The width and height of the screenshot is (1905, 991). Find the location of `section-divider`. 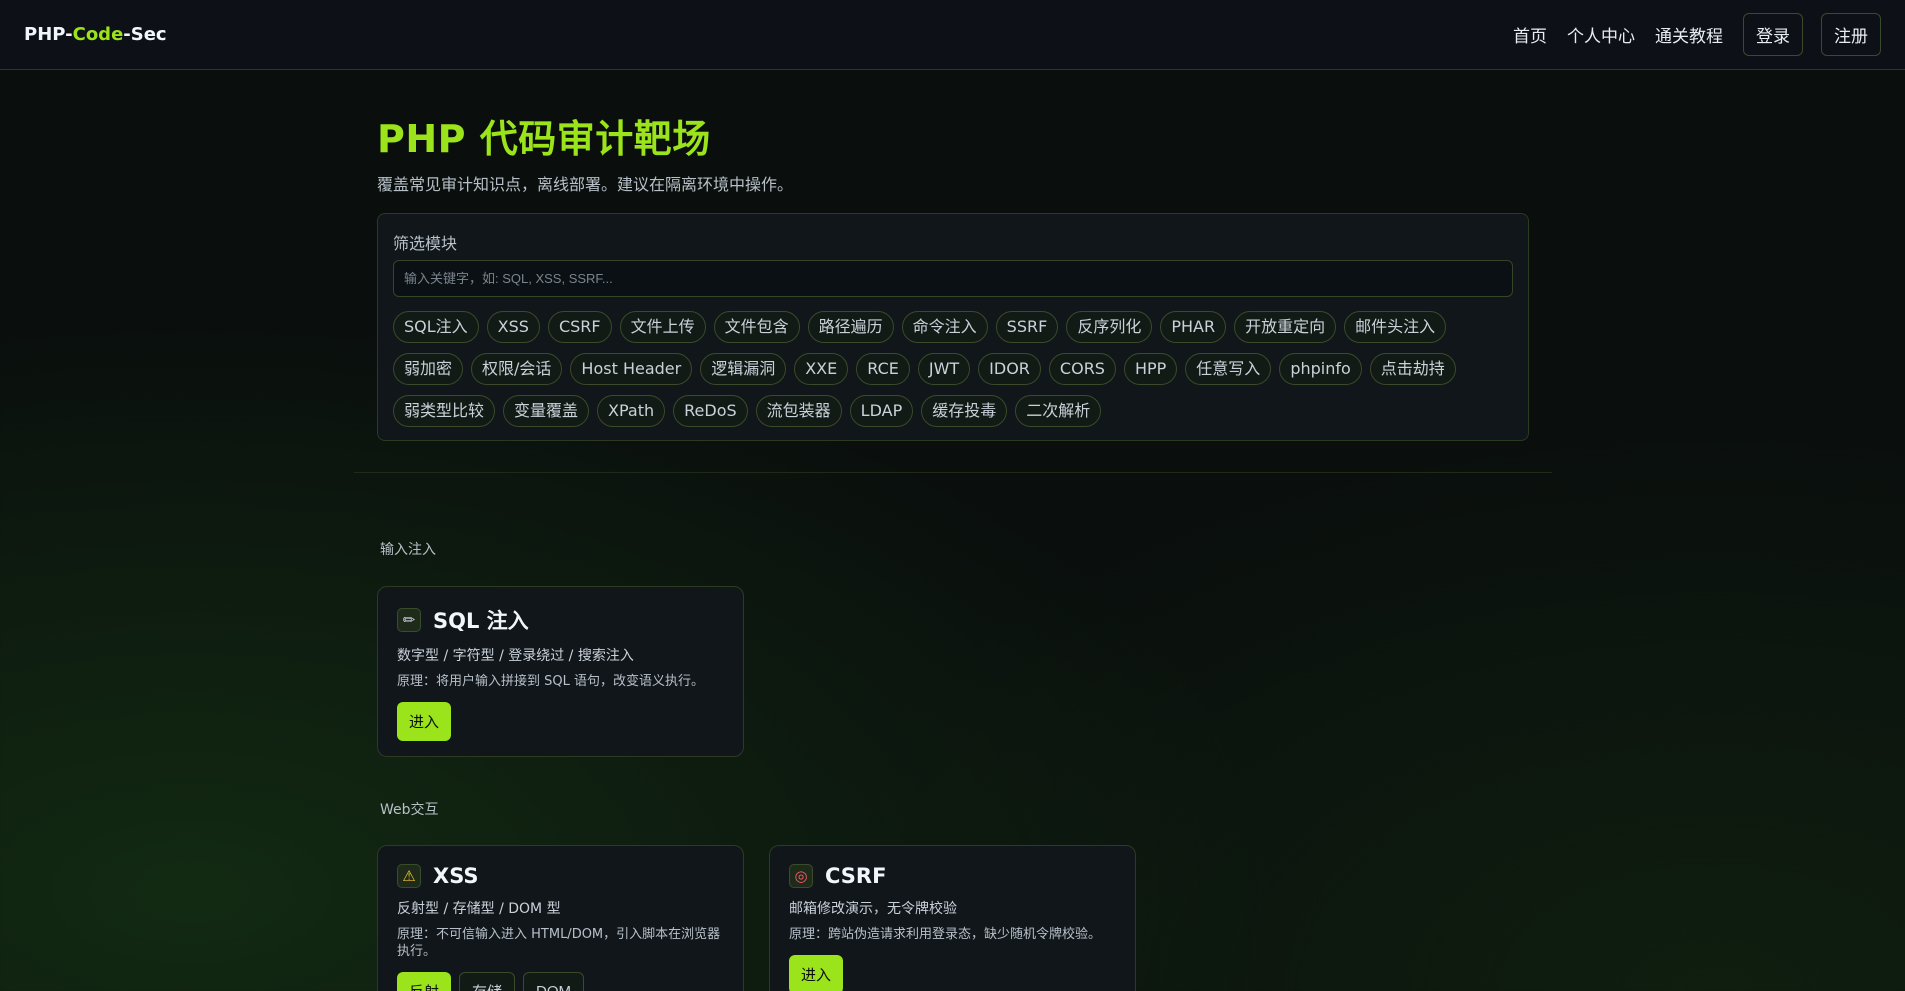

section-divider is located at coordinates (953, 472).